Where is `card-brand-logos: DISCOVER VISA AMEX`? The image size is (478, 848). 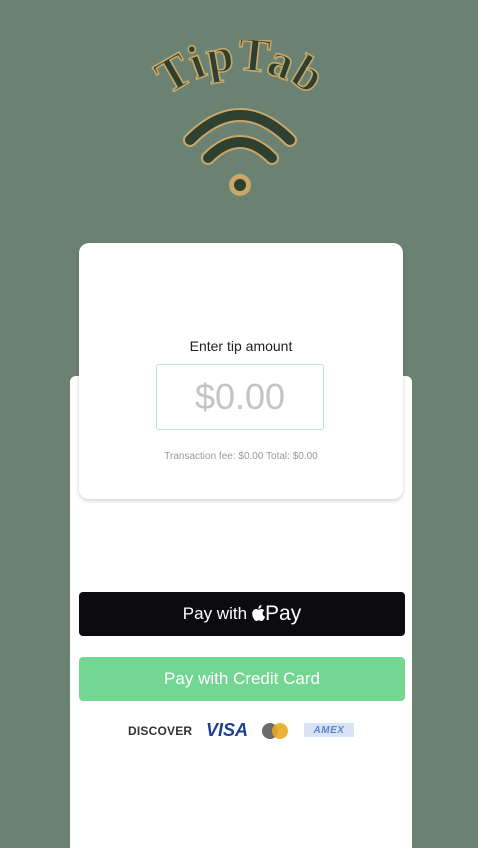
card-brand-logos: DISCOVER VISA AMEX is located at coordinates (243, 730).